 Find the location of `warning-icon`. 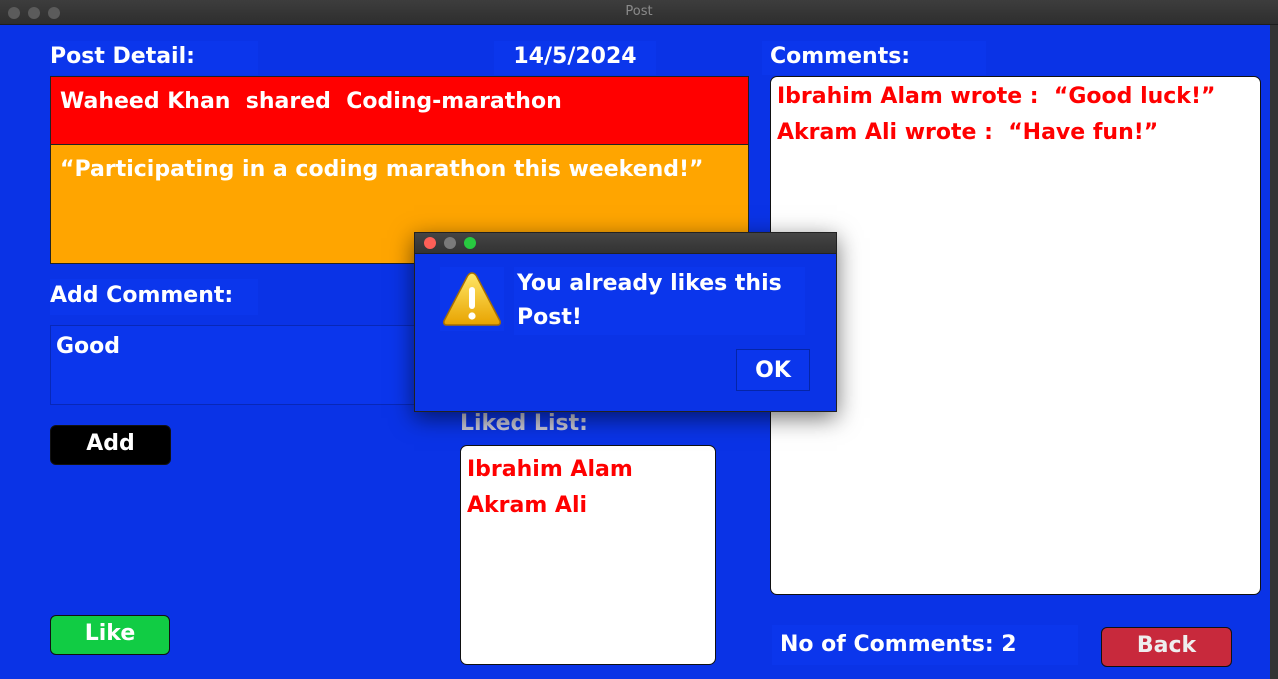

warning-icon is located at coordinates (472, 299).